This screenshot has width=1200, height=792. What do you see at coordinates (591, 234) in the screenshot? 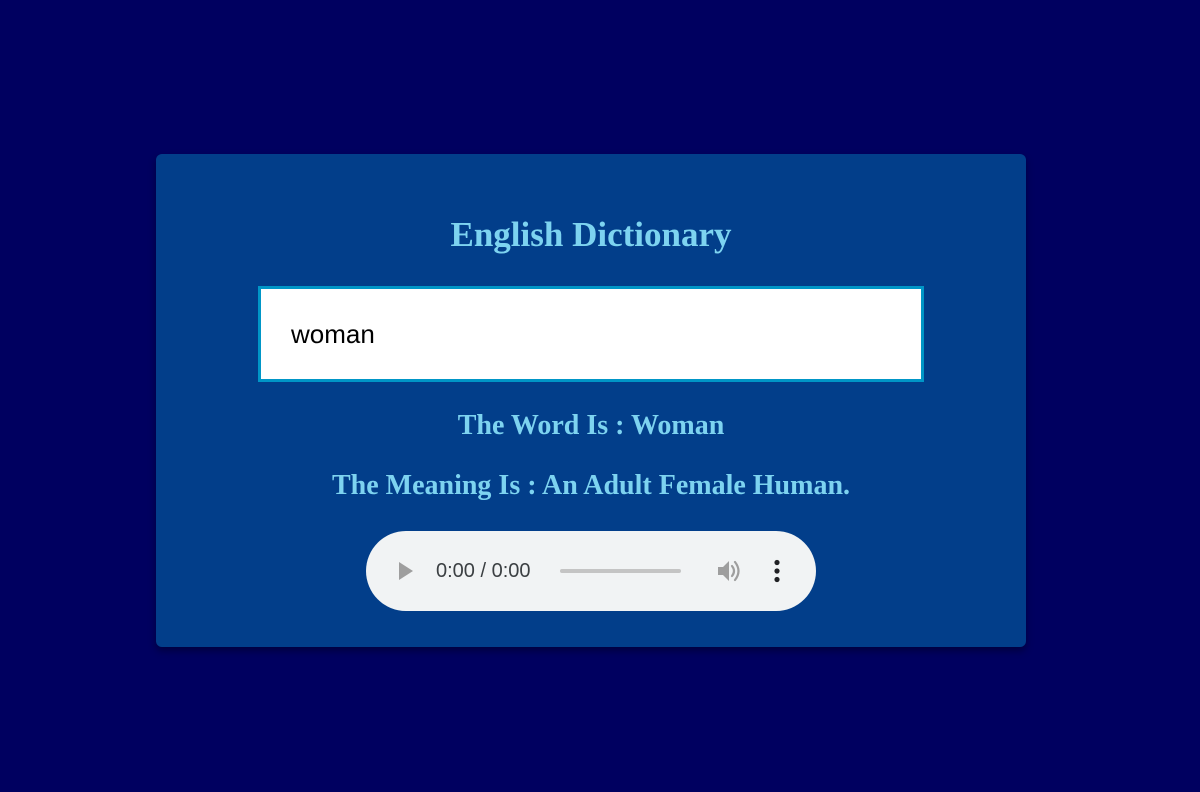
I see `page-title: English Dictionary` at bounding box center [591, 234].